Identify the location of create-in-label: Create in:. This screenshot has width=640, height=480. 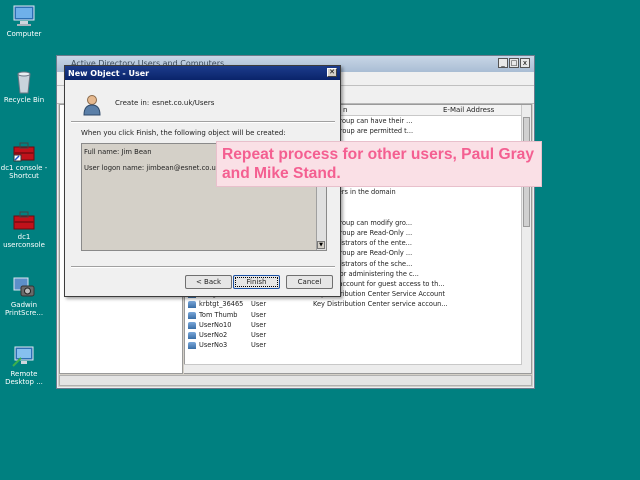
(132, 103).